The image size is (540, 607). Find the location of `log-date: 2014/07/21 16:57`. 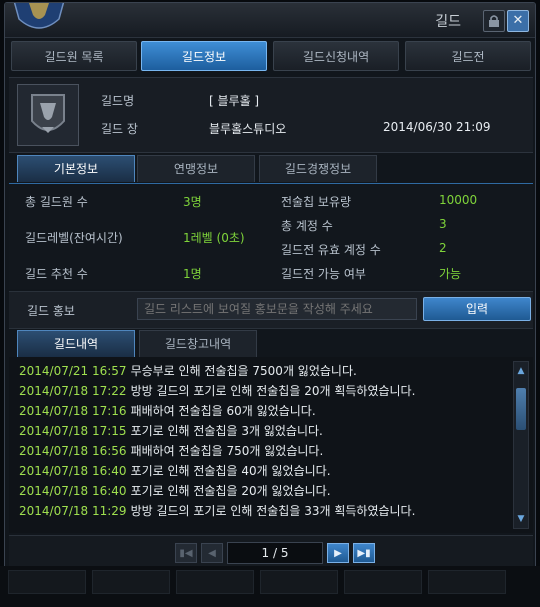

log-date: 2014/07/21 16:57 is located at coordinates (73, 371).